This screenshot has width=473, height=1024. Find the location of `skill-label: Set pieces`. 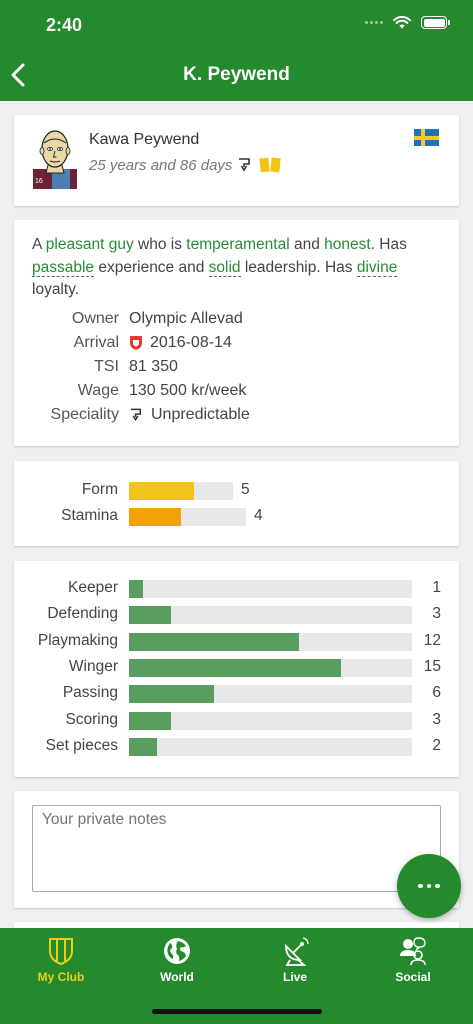

skill-label: Set pieces is located at coordinates (81, 745).